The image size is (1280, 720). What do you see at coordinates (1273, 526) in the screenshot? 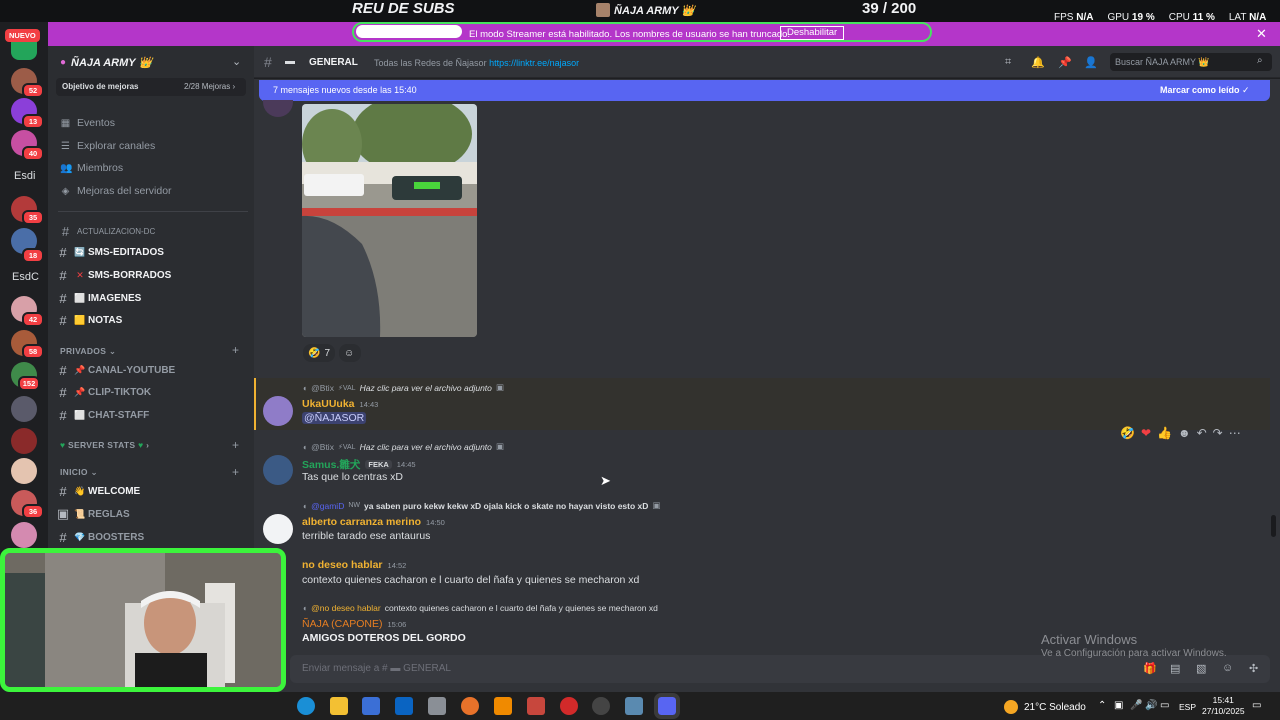
I see `scrollbar` at bounding box center [1273, 526].